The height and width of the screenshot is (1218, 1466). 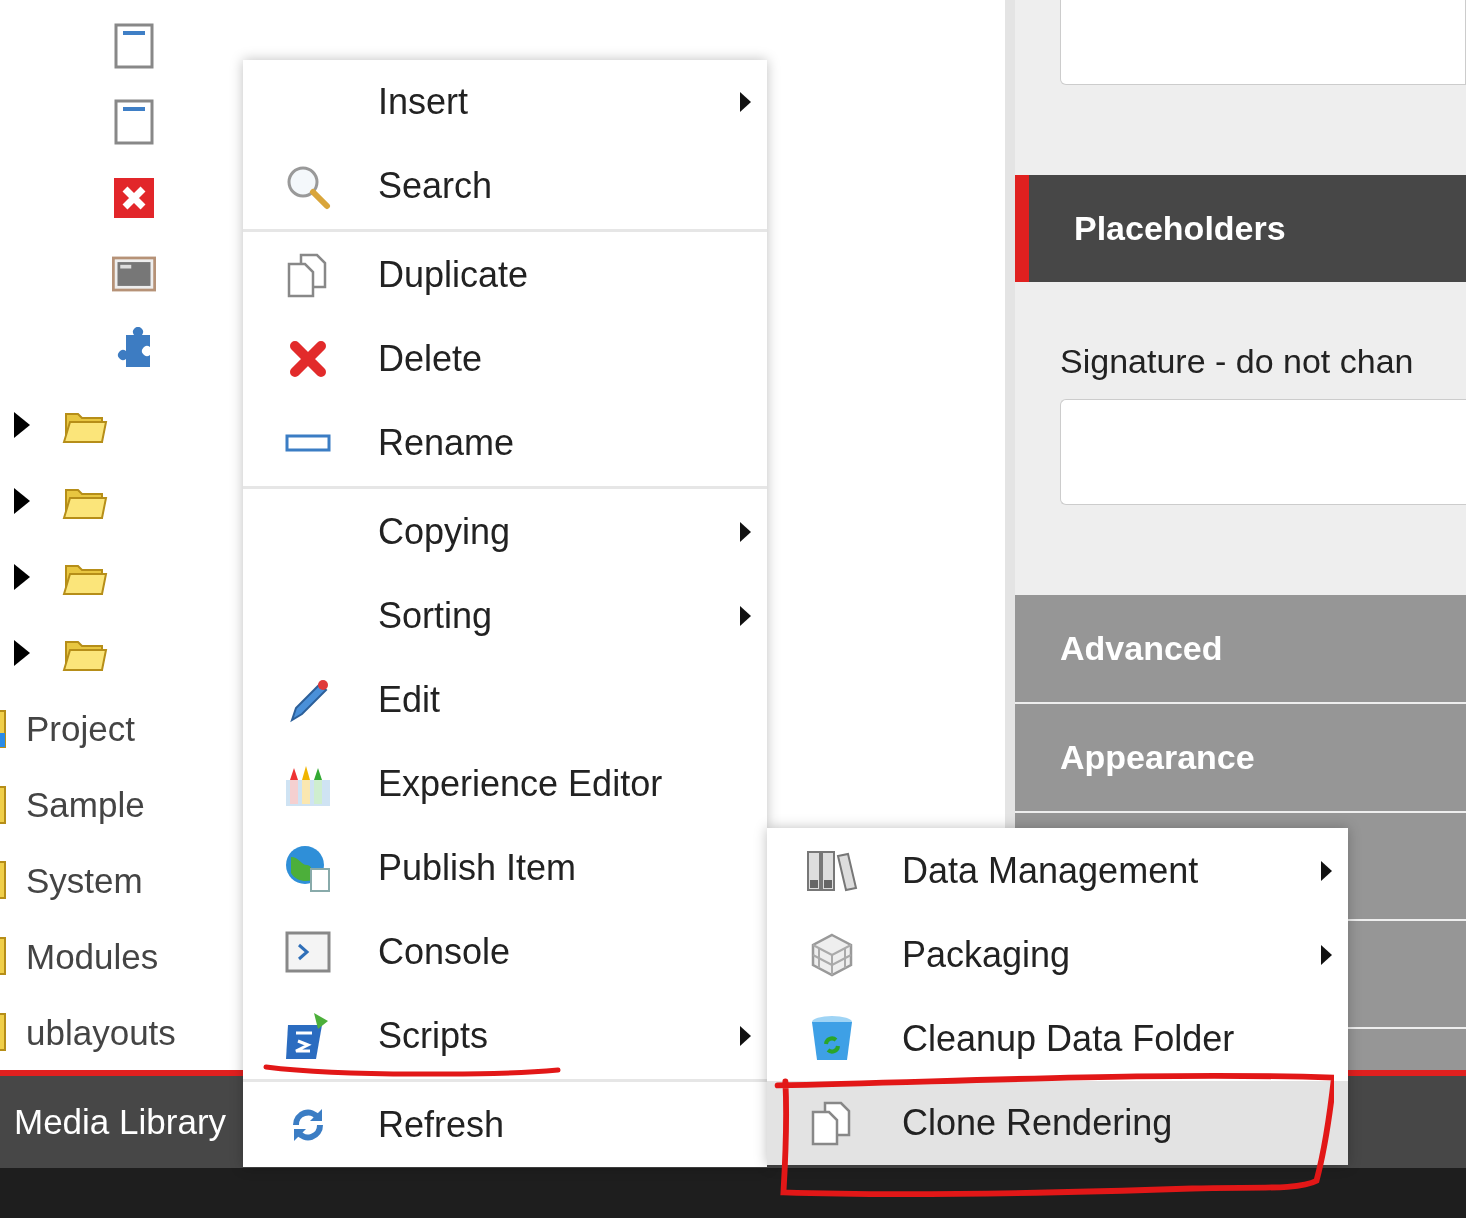 I want to click on error-icon, so click(x=134, y=197).